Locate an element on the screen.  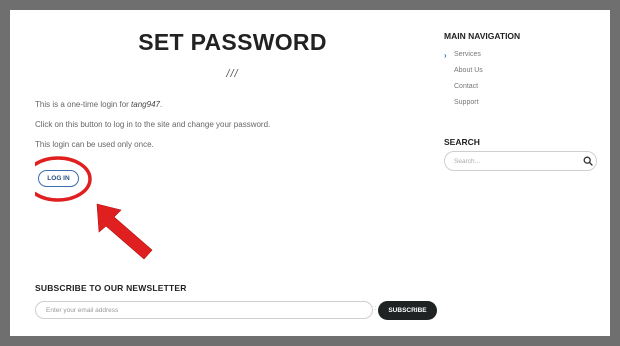
main-navigation-heading: MAIN NAVIGATION is located at coordinates (482, 36).